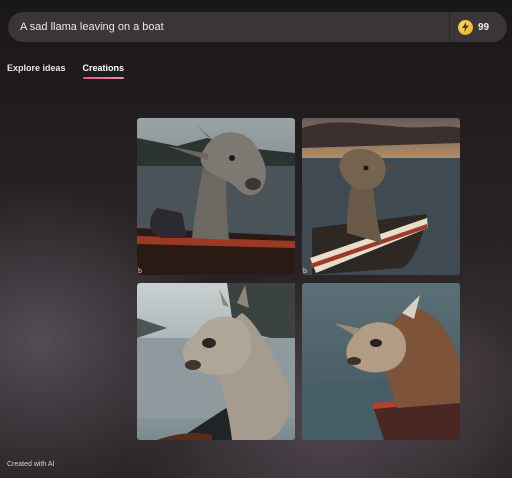 The image size is (512, 478). What do you see at coordinates (31, 464) in the screenshot?
I see `created-with-ai-label: Created with AI` at bounding box center [31, 464].